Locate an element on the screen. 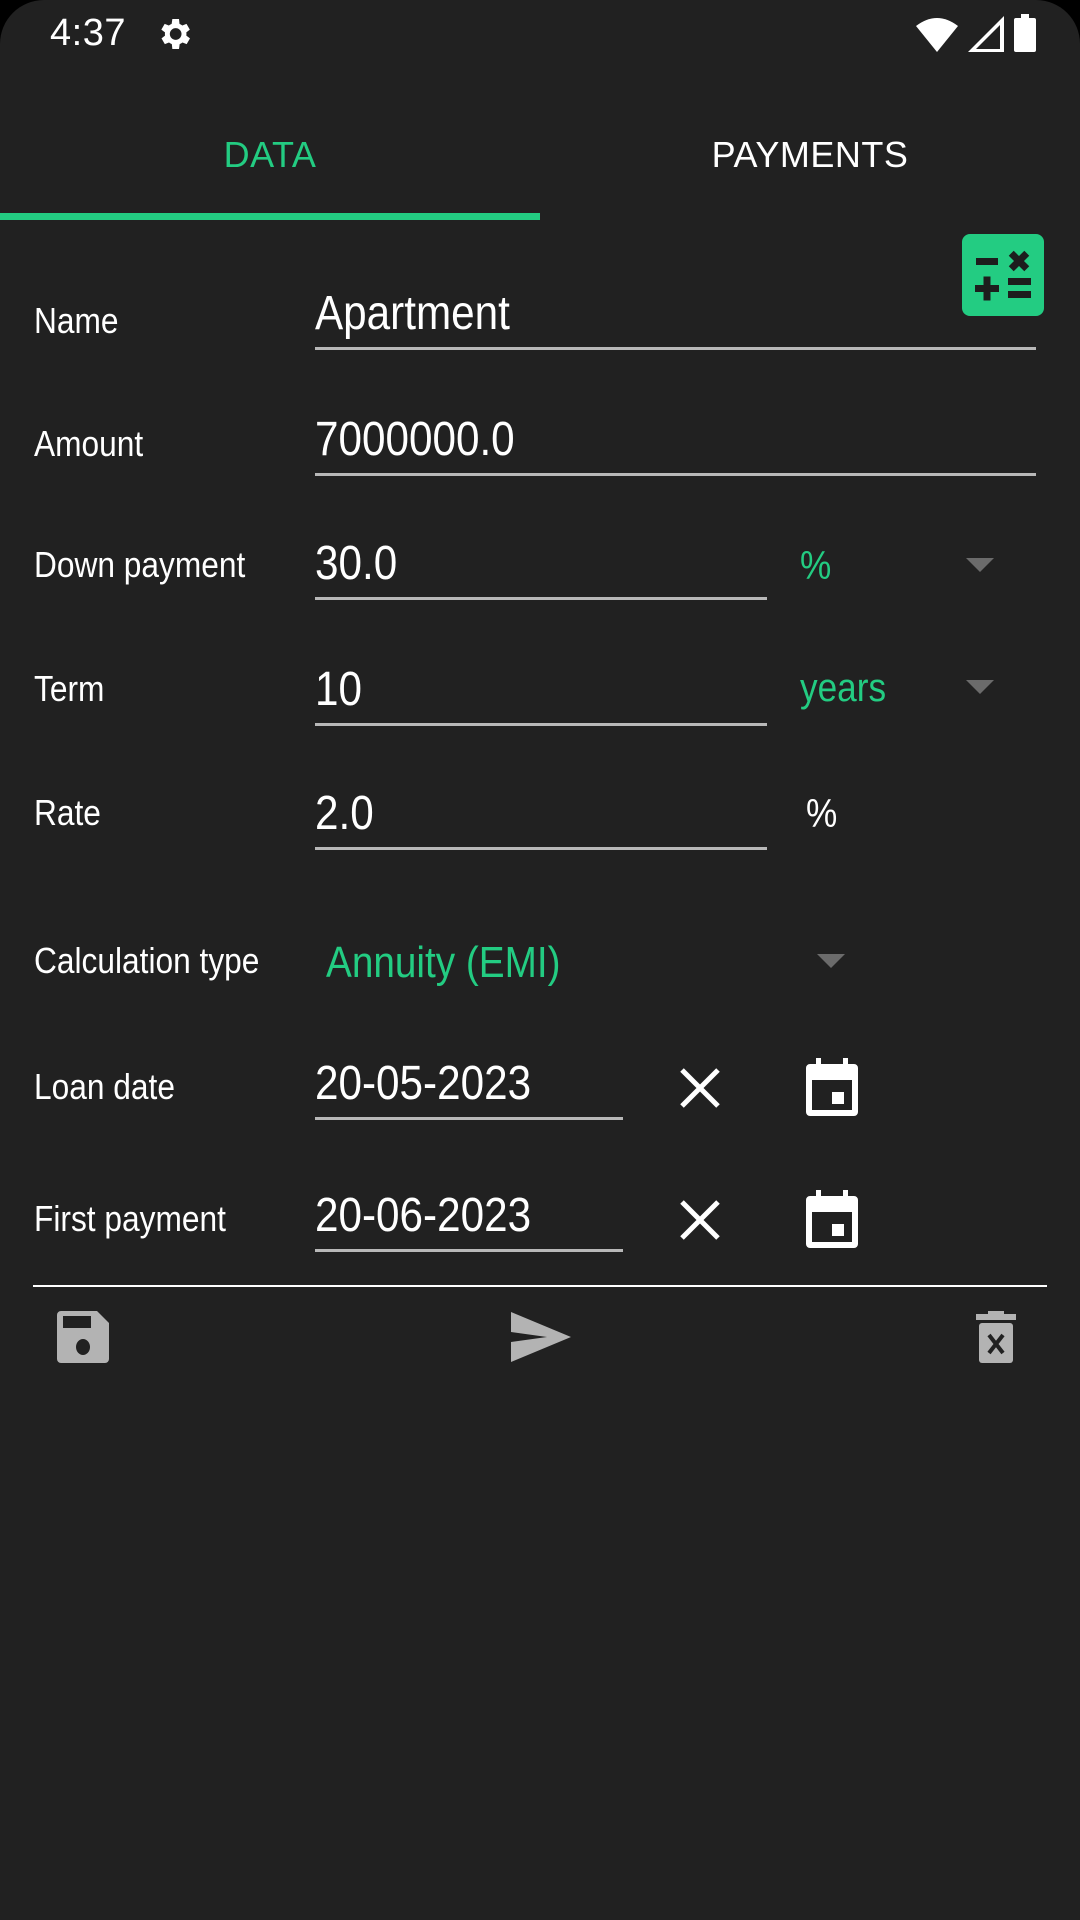 This screenshot has width=1080, height=1920. battery-icon is located at coordinates (1025, 33).